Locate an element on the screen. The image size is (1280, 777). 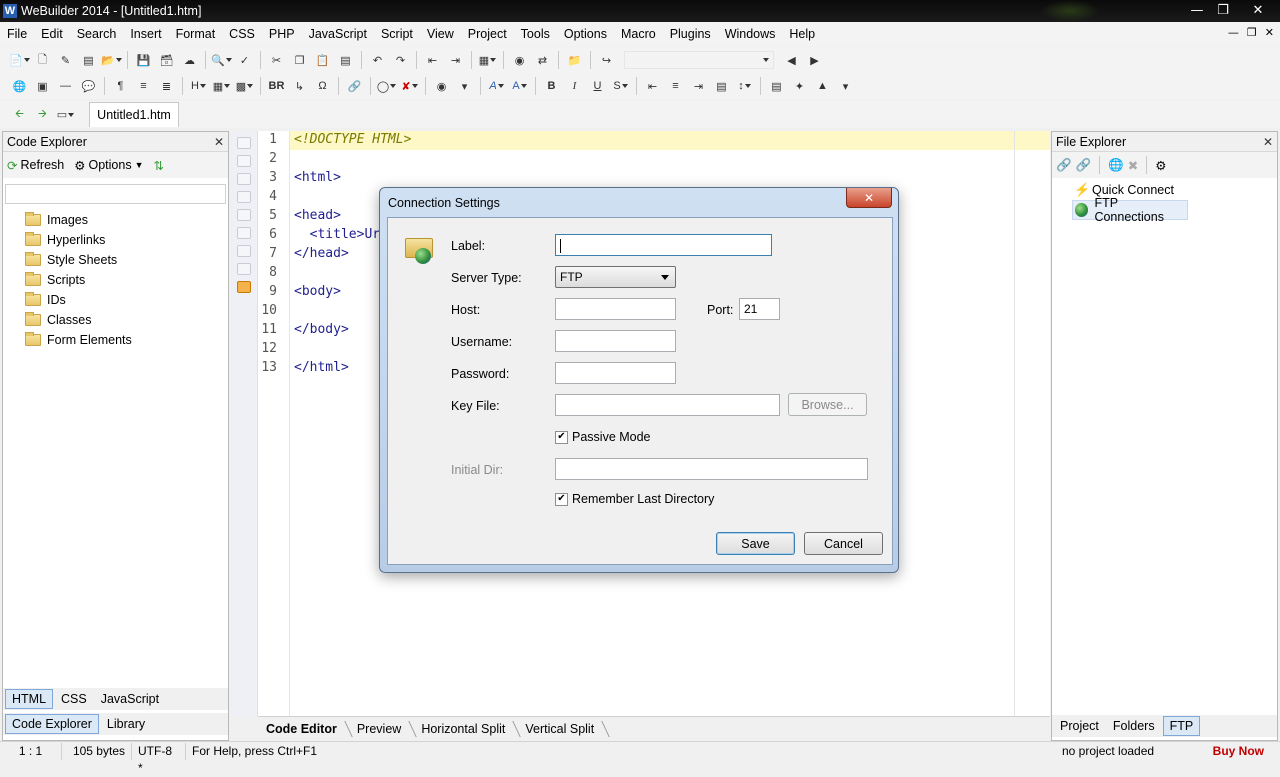
menu-macro: Macro is located at coordinates (638, 34).